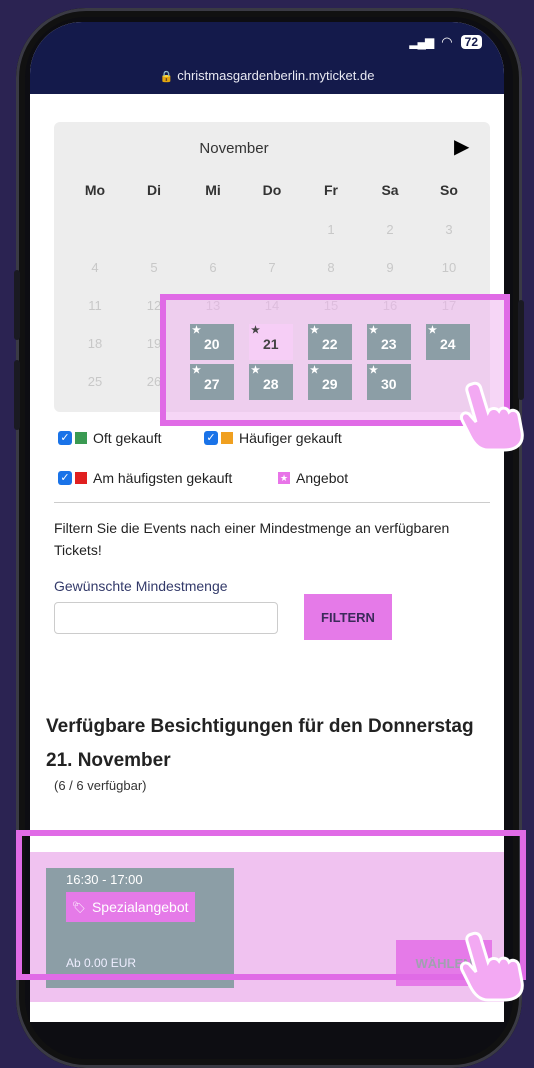  What do you see at coordinates (390, 267) in the screenshot?
I see `calendar-day: 9` at bounding box center [390, 267].